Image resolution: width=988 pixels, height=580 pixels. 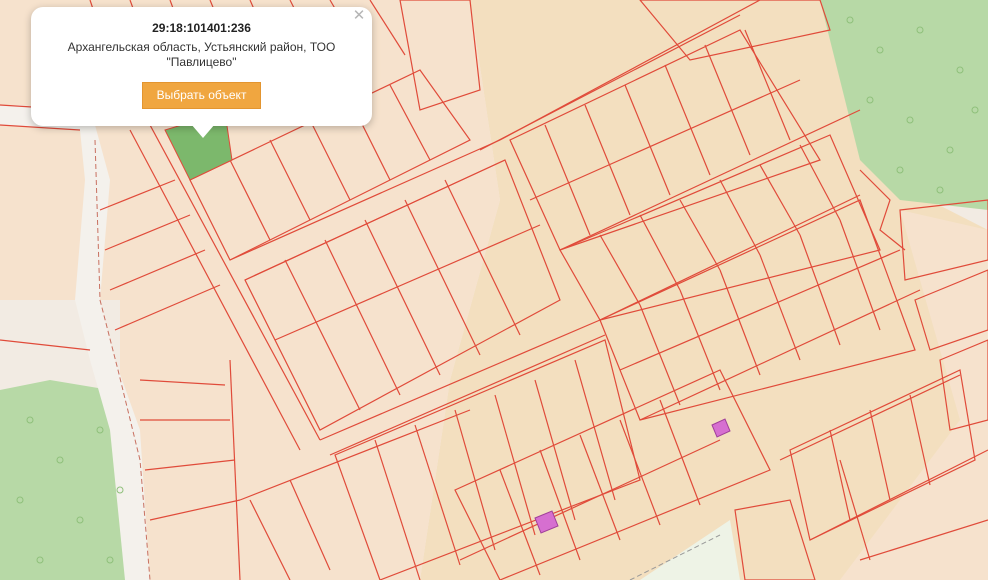 I want to click on select-object-button: Выбрать объект, so click(x=201, y=95).